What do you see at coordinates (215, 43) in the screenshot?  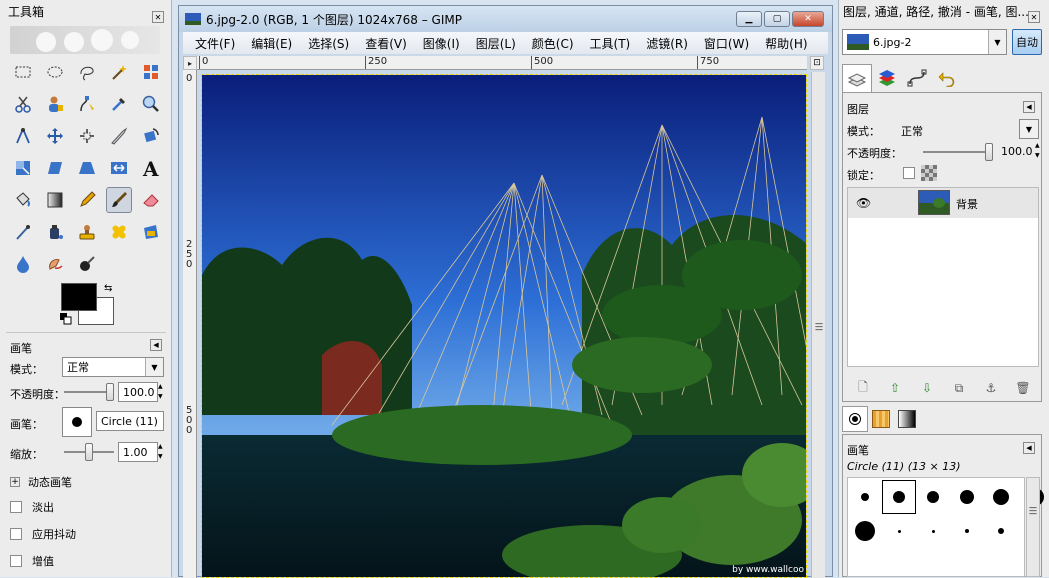 I see `menu-item-0: 文件(F)` at bounding box center [215, 43].